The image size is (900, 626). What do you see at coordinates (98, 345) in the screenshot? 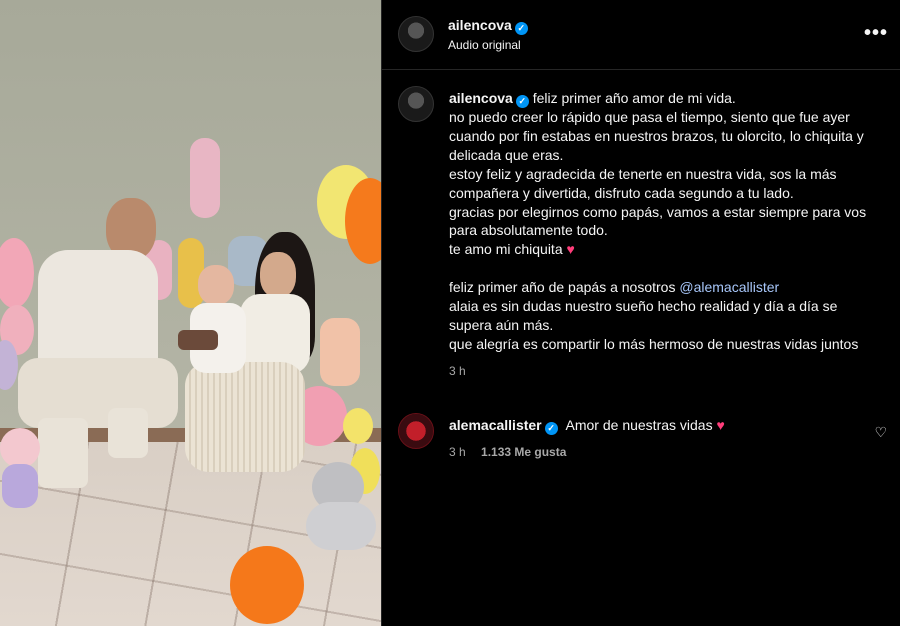
I see `father-figure` at bounding box center [98, 345].